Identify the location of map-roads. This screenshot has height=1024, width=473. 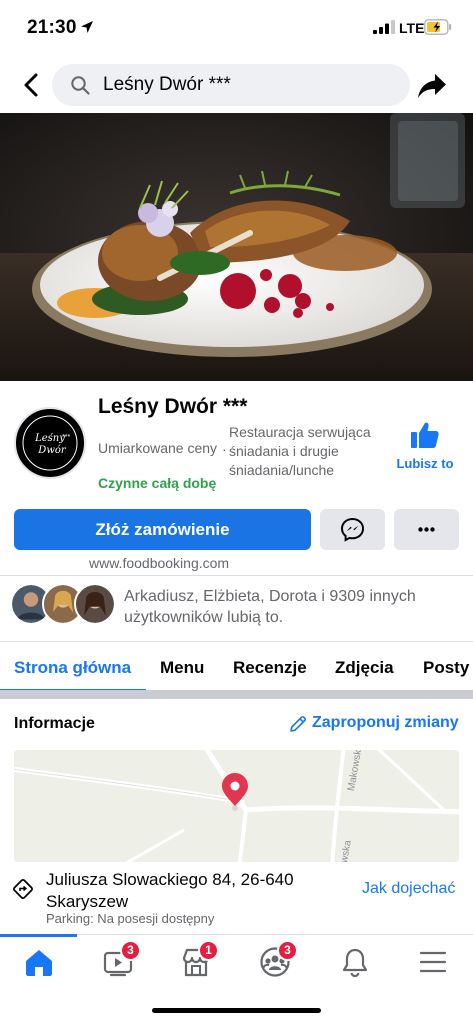
(236, 806).